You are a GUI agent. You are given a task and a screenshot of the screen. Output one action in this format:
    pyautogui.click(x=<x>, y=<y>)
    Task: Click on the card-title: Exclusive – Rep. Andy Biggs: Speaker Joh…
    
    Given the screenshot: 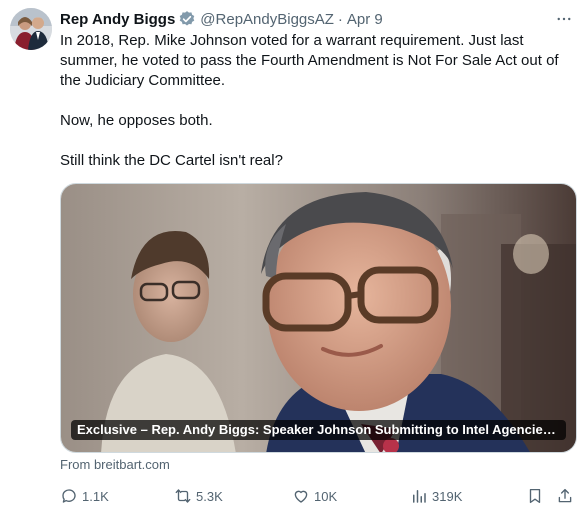 What is the action you would take?
    pyautogui.click(x=318, y=430)
    